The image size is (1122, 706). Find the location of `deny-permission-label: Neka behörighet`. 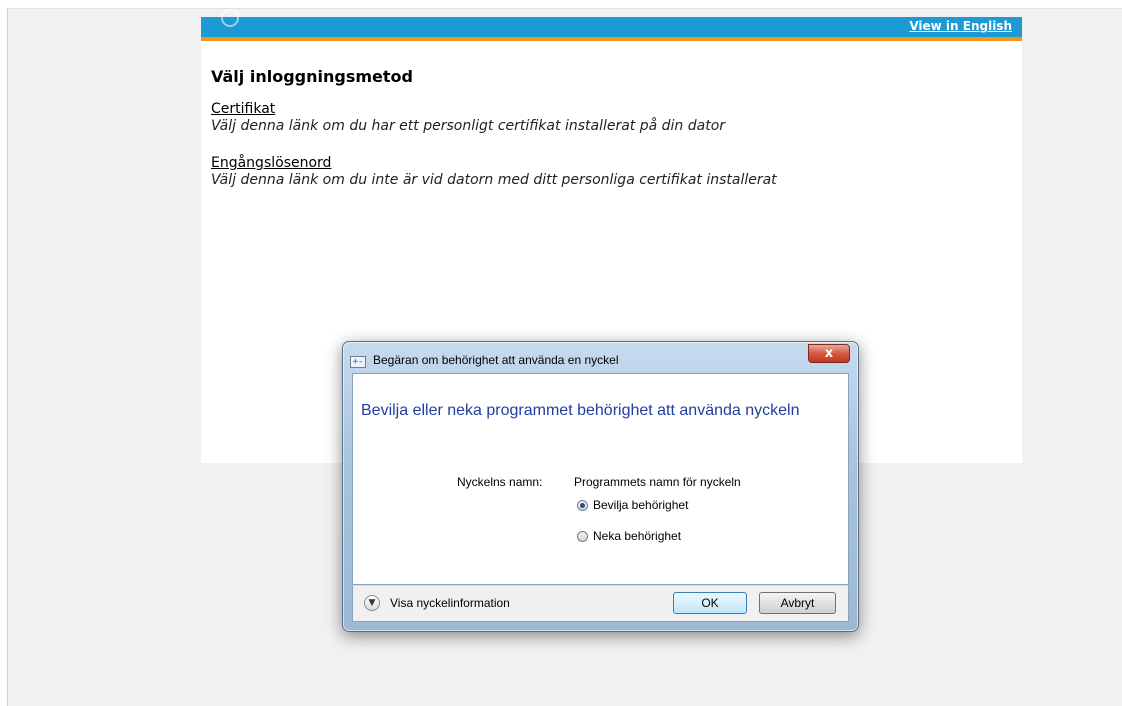

deny-permission-label: Neka behörighet is located at coordinates (637, 536).